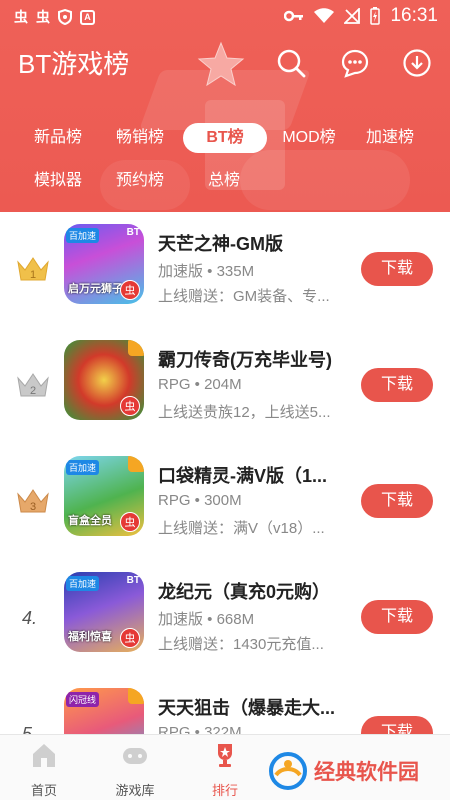 This screenshot has width=450, height=800. Describe the element at coordinates (417, 63) in the screenshot. I see `download-icon` at that location.